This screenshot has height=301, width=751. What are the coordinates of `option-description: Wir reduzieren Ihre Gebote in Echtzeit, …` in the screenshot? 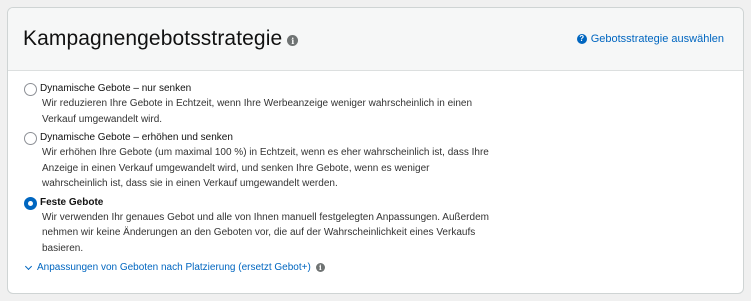 It's located at (257, 111).